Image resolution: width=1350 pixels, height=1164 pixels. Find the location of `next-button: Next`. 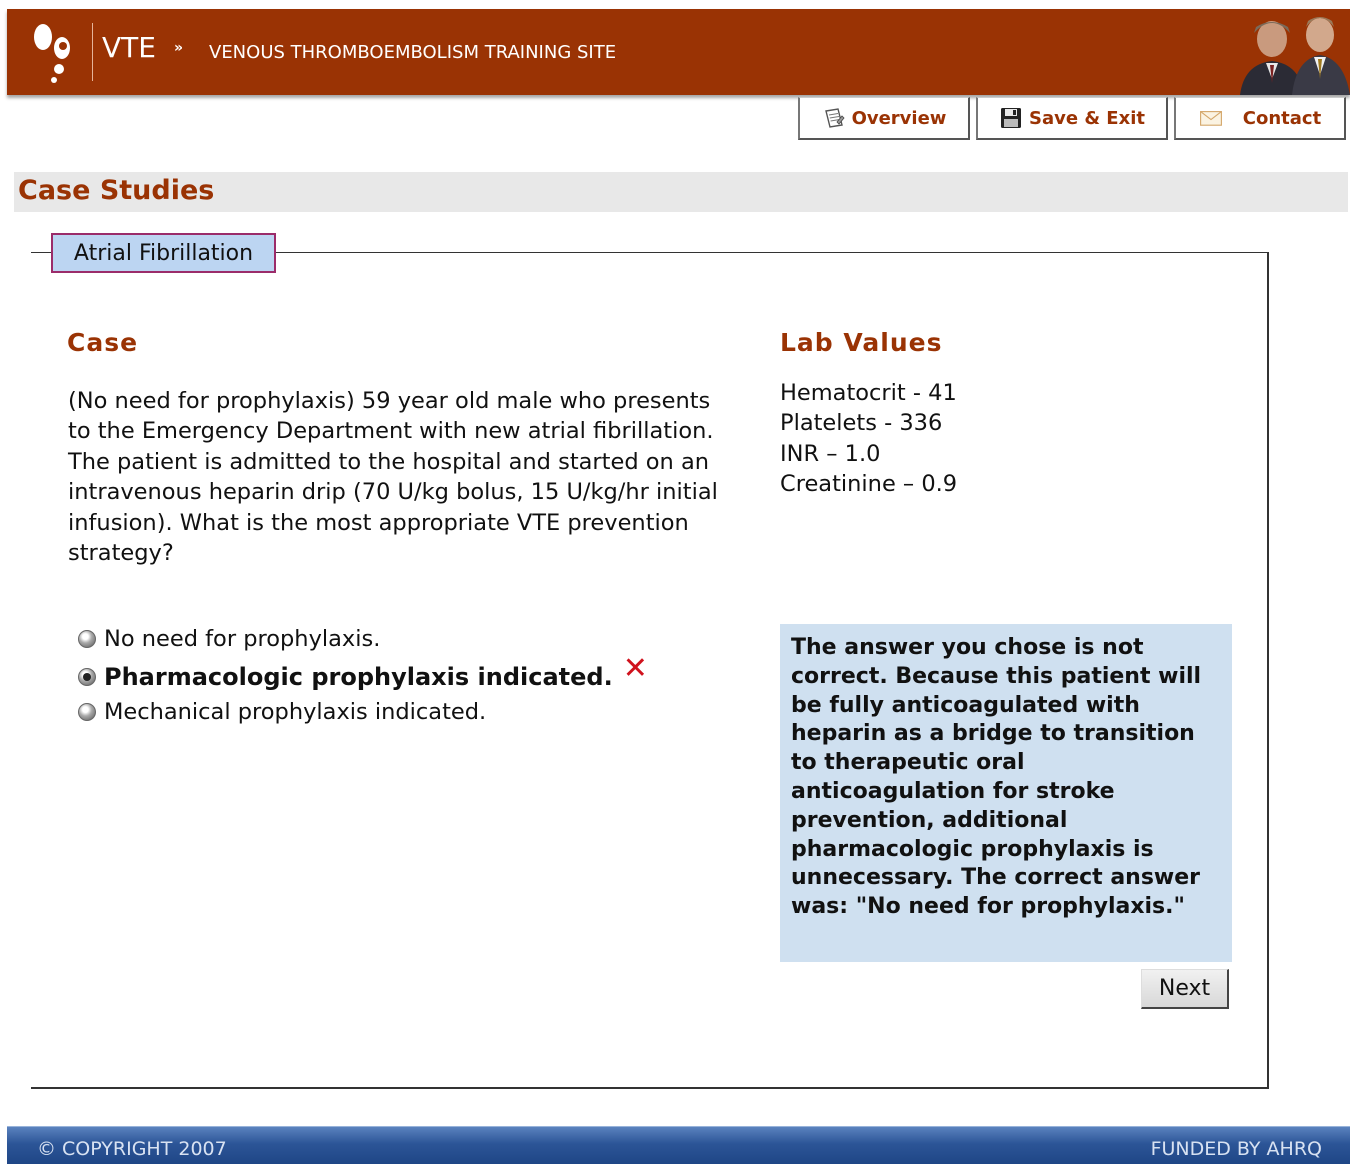

next-button: Next is located at coordinates (1185, 989).